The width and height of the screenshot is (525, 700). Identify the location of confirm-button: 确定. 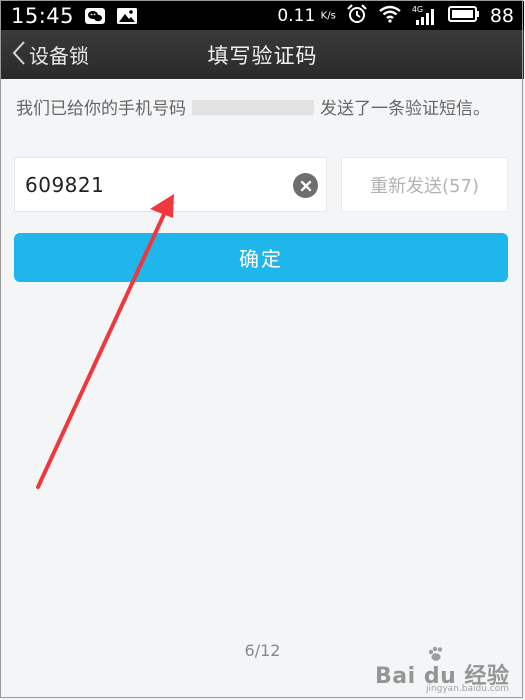
(261, 257).